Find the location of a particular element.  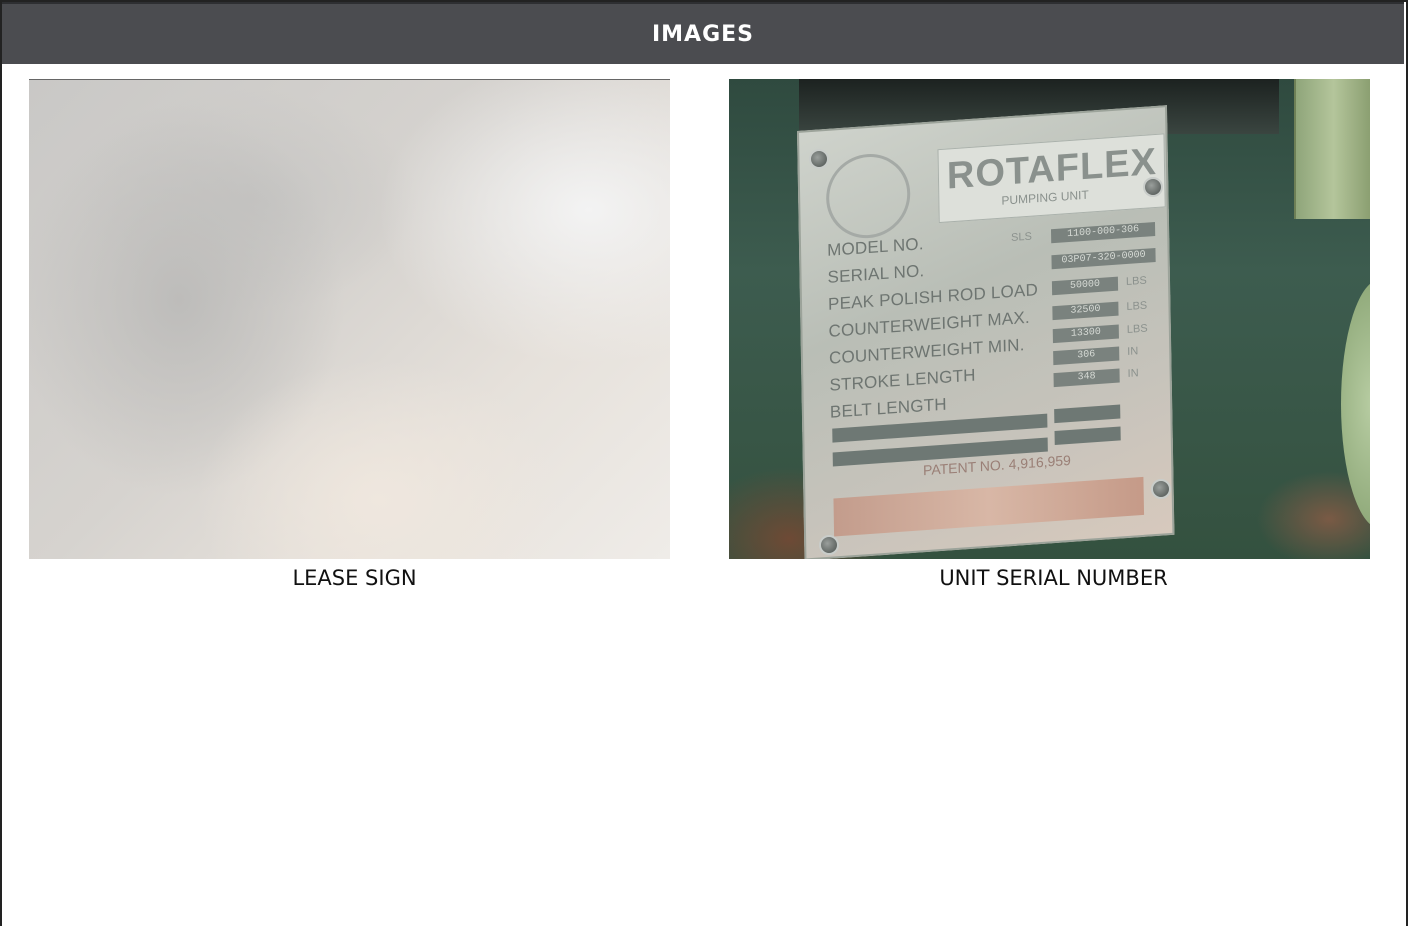

plate-row-value: 1100-000-306 is located at coordinates (1103, 233).